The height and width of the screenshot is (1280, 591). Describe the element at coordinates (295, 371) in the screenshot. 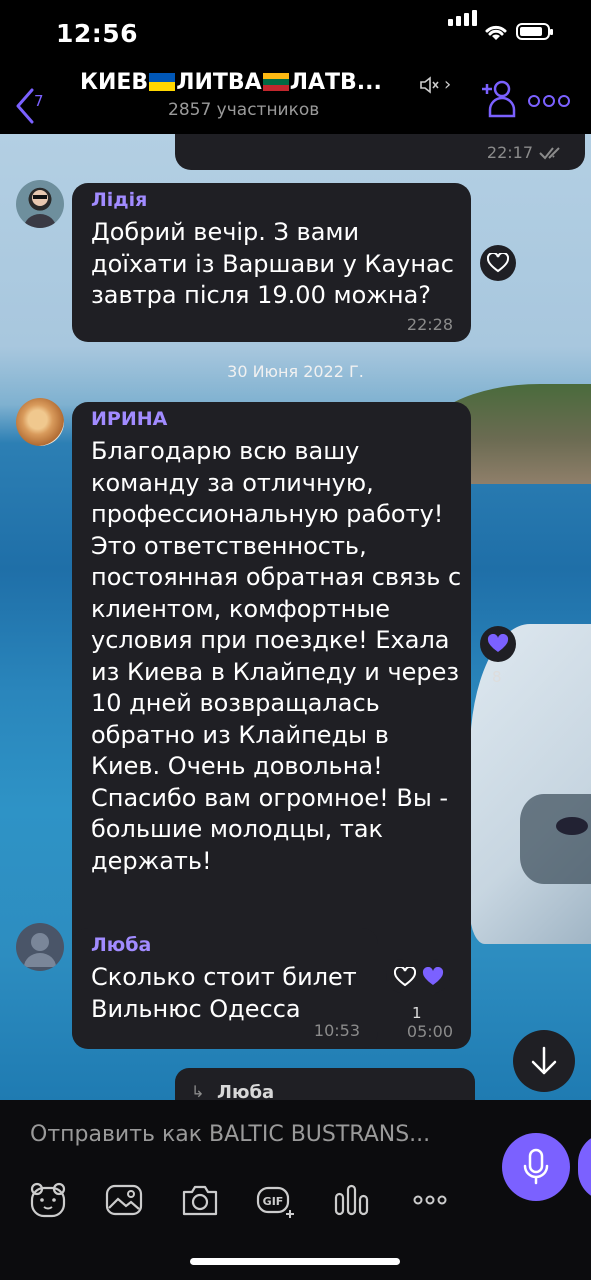

I see `date-separator: 30 Июня 2022 Г.` at that location.